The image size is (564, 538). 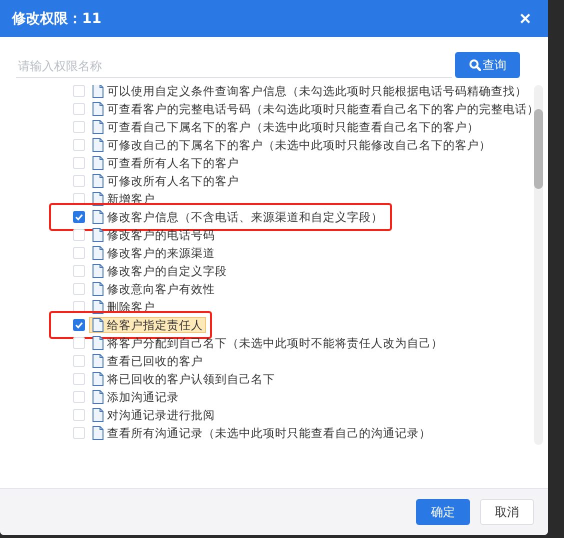 I want to click on tree-item: 修改意向客户有效性, so click(x=153, y=289).